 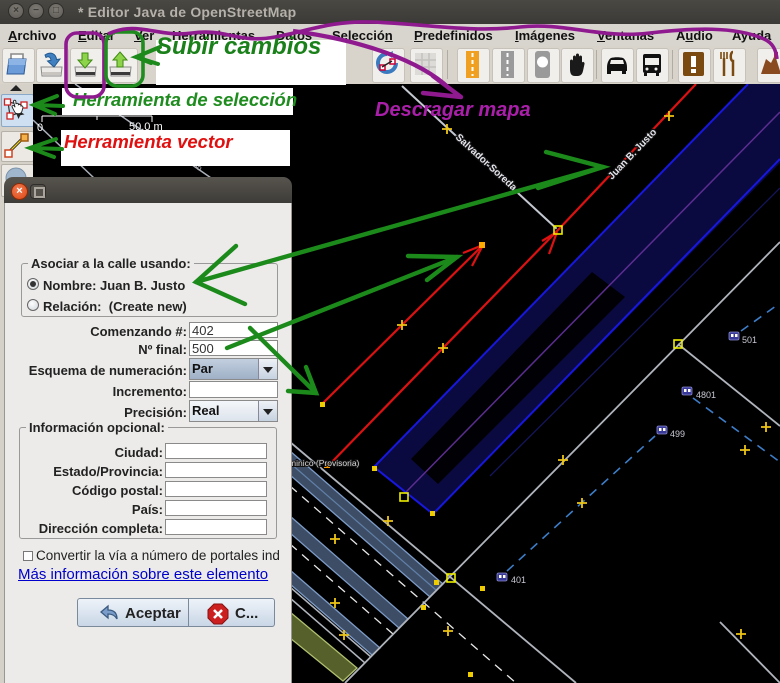 I want to click on svg-text: 499, so click(x=677, y=434).